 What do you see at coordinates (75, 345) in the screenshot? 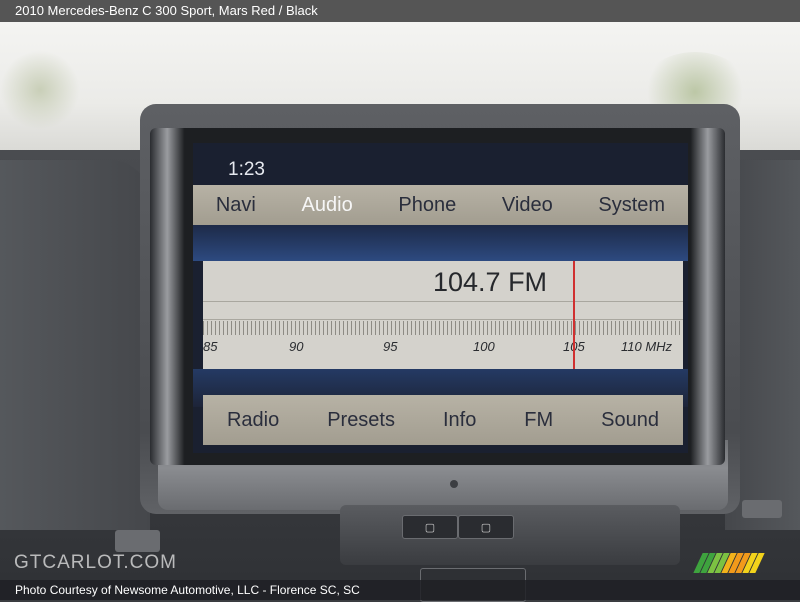
I see `dashboard-left-trim` at bounding box center [75, 345].